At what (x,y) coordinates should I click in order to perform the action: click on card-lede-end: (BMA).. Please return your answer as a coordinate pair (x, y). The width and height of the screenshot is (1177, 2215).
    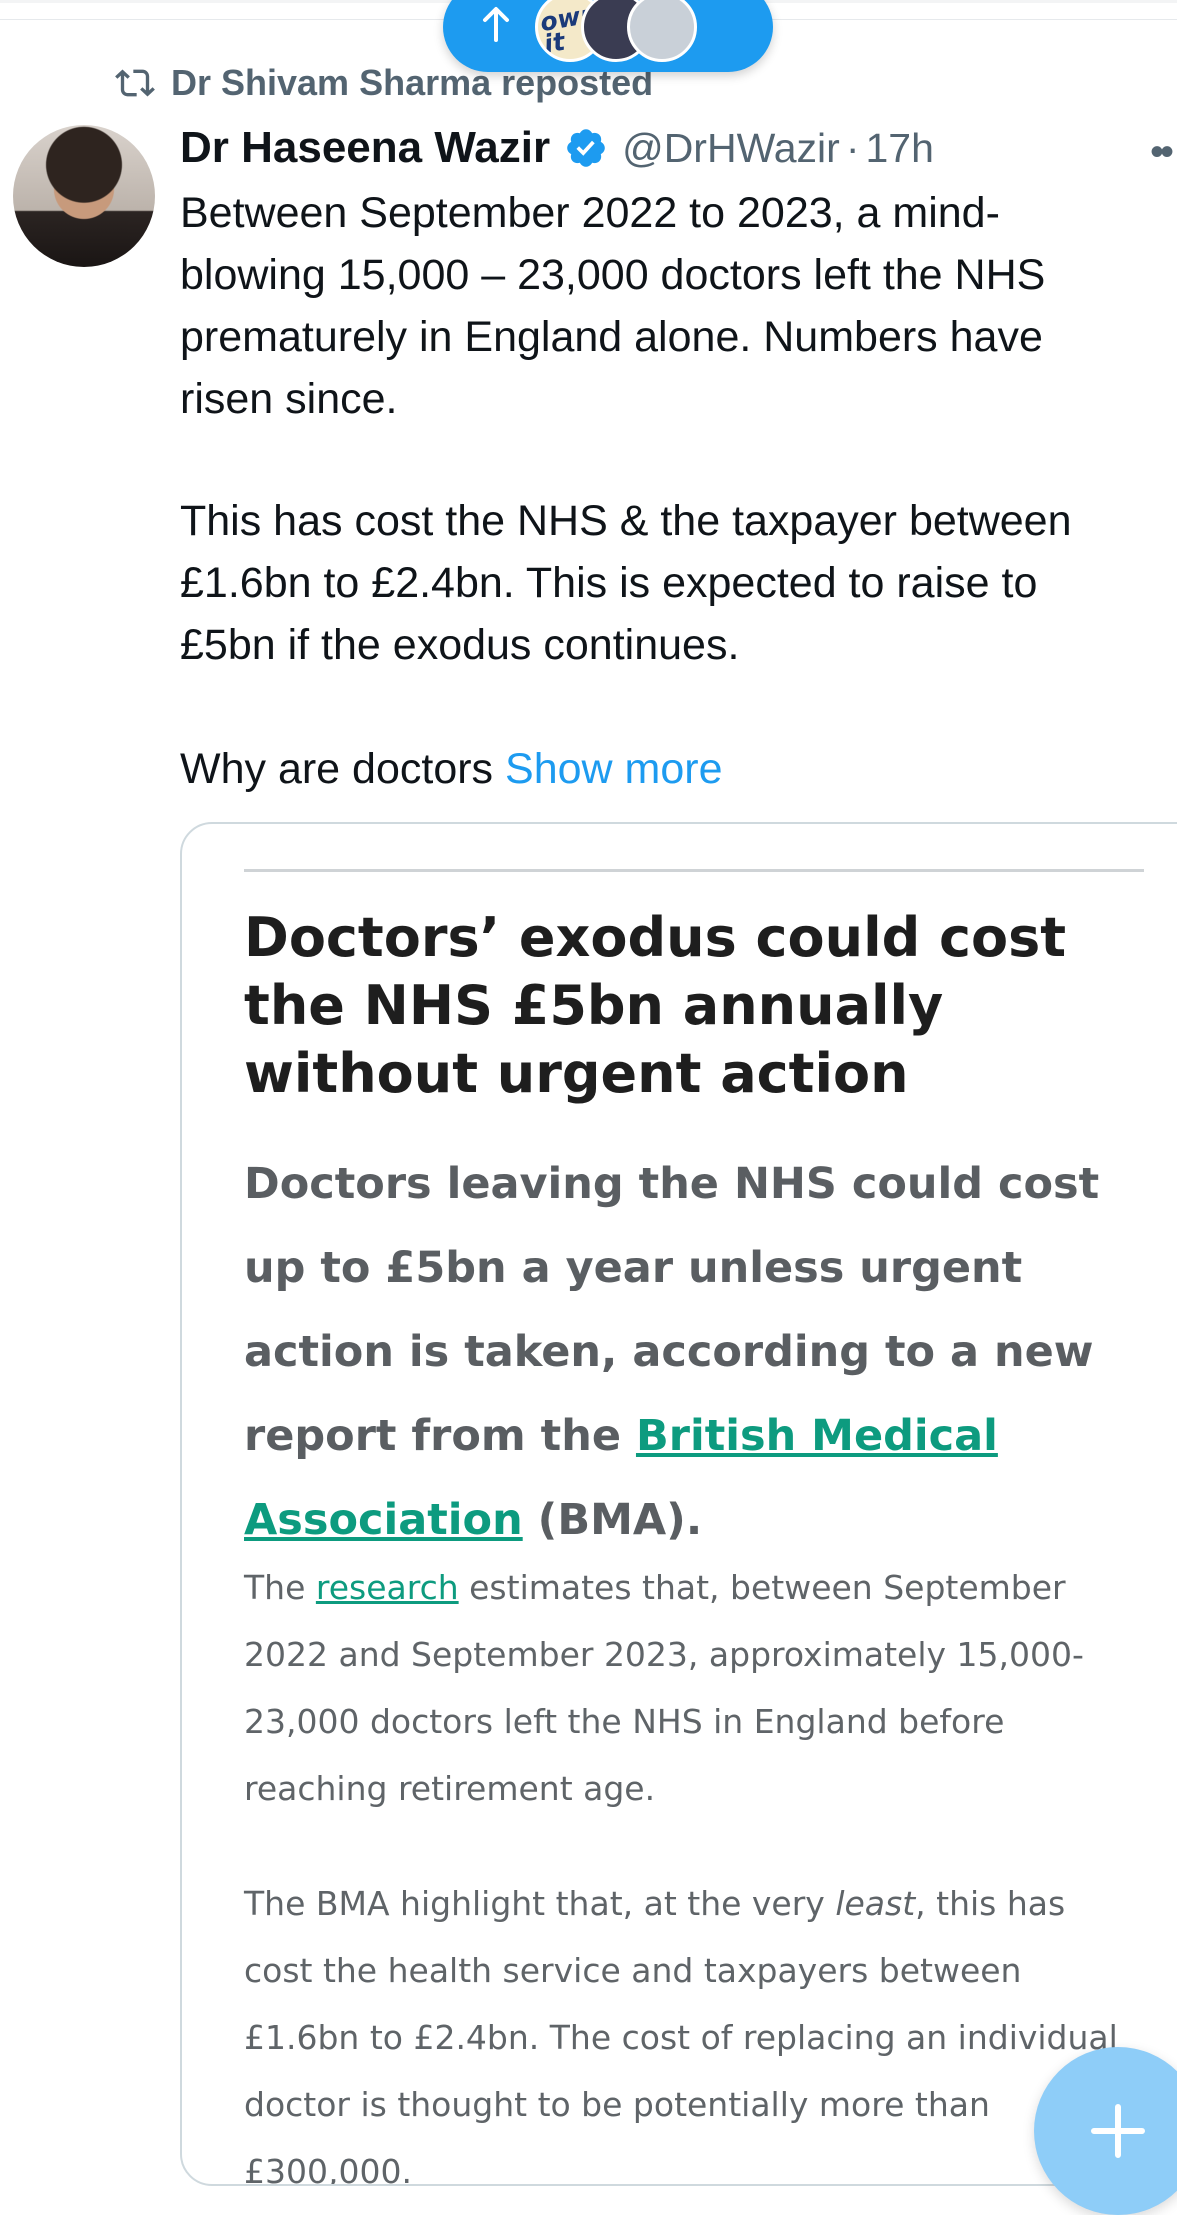
    Looking at the image, I should click on (612, 1520).